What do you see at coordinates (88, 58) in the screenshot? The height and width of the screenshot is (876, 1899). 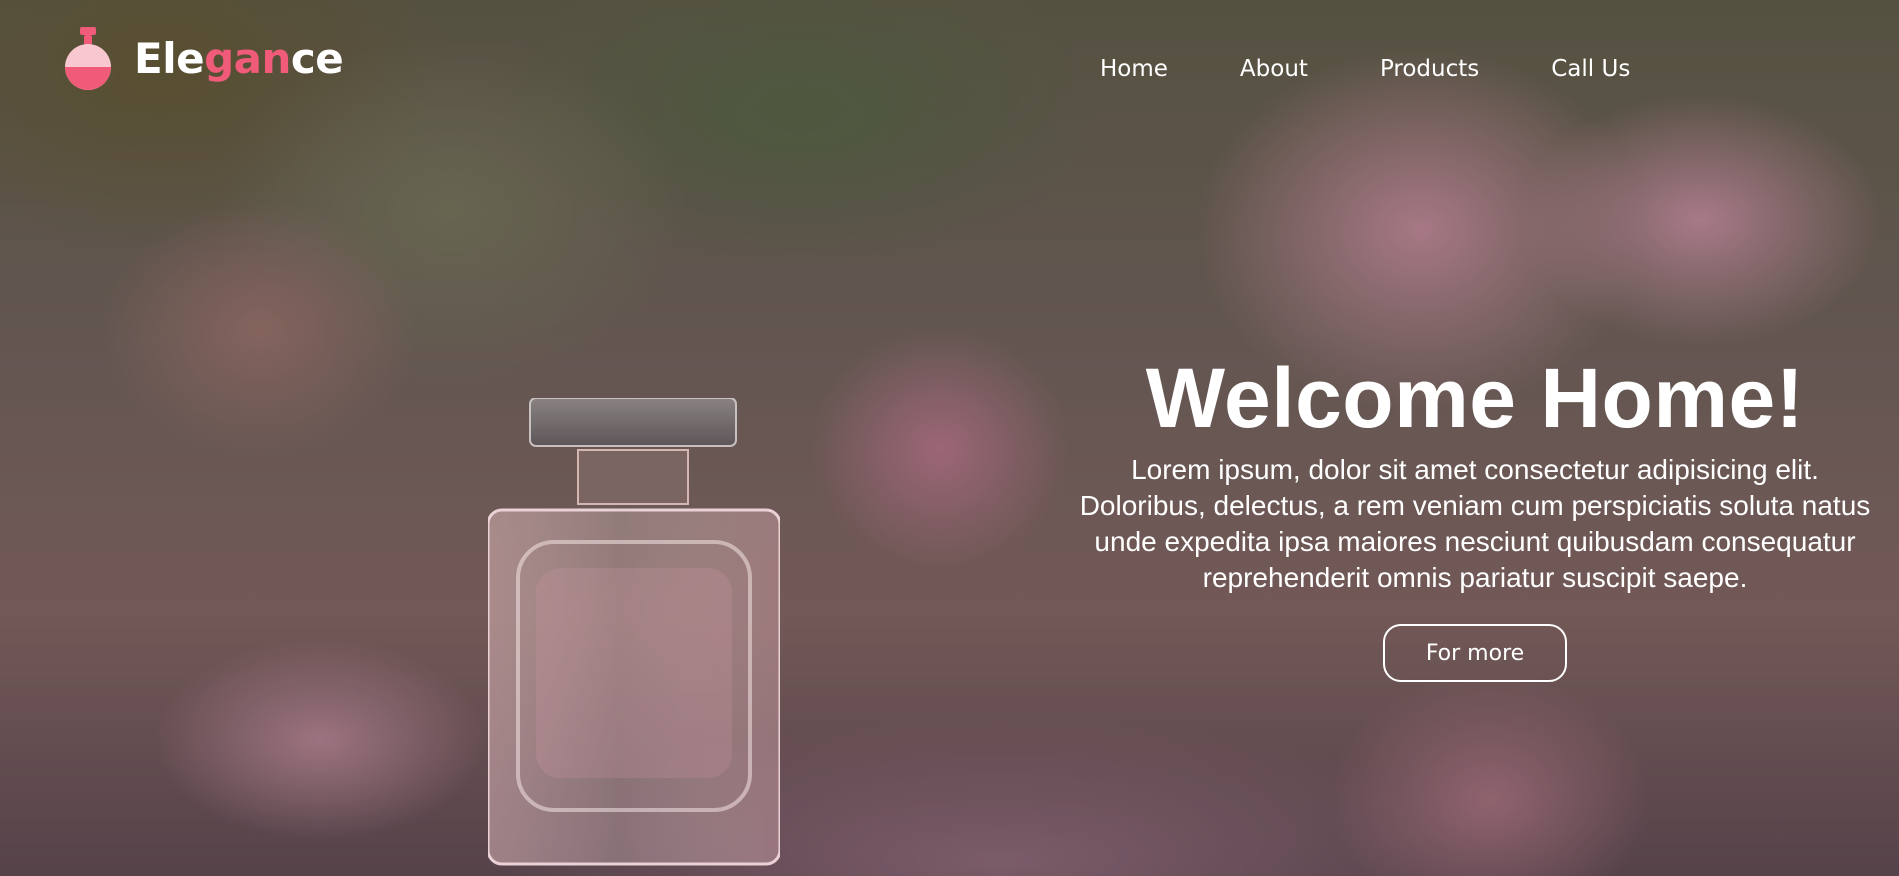 I see `perfume-bottle-icon` at bounding box center [88, 58].